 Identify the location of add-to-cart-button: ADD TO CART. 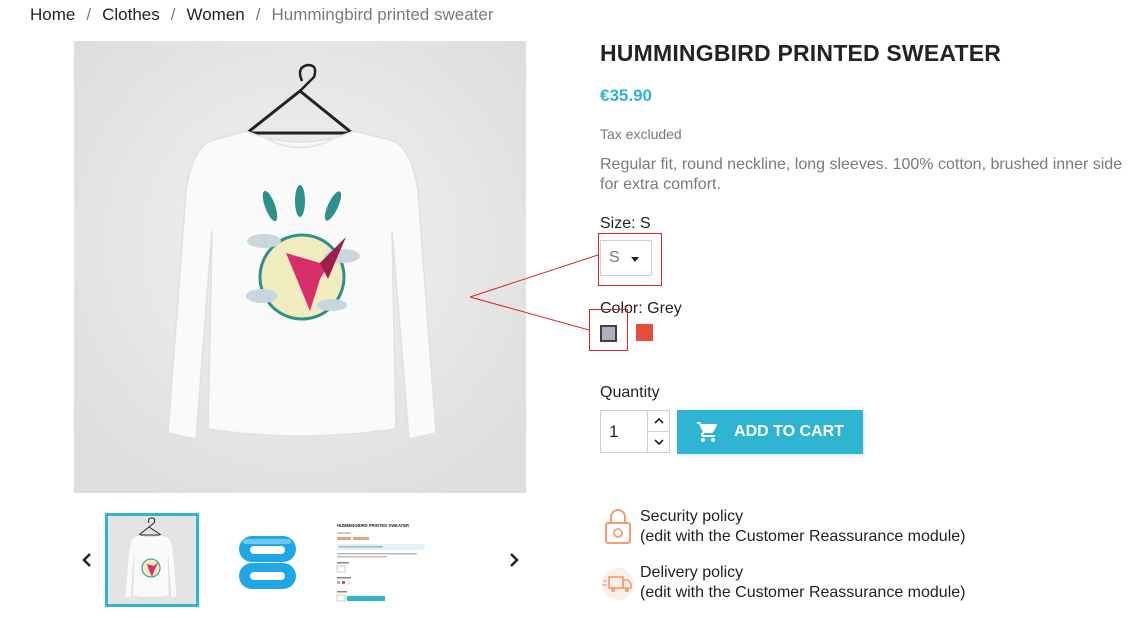
(770, 432).